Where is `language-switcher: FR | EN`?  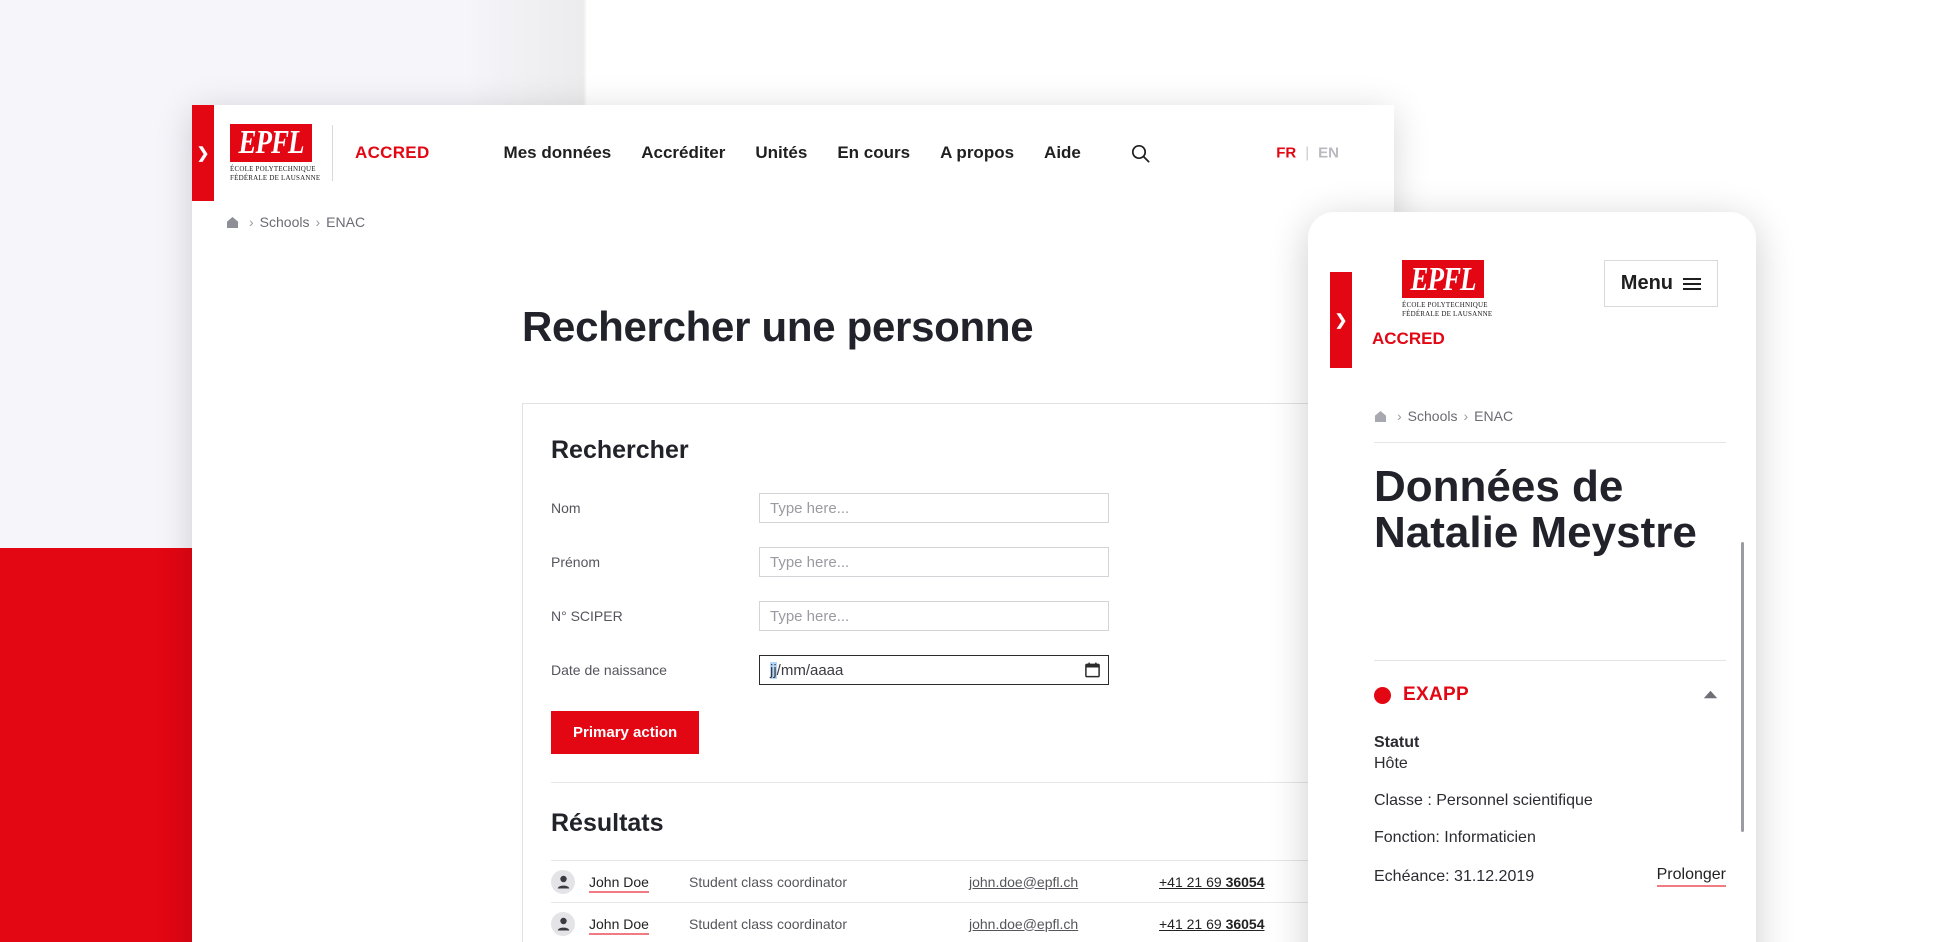 language-switcher: FR | EN is located at coordinates (1307, 153).